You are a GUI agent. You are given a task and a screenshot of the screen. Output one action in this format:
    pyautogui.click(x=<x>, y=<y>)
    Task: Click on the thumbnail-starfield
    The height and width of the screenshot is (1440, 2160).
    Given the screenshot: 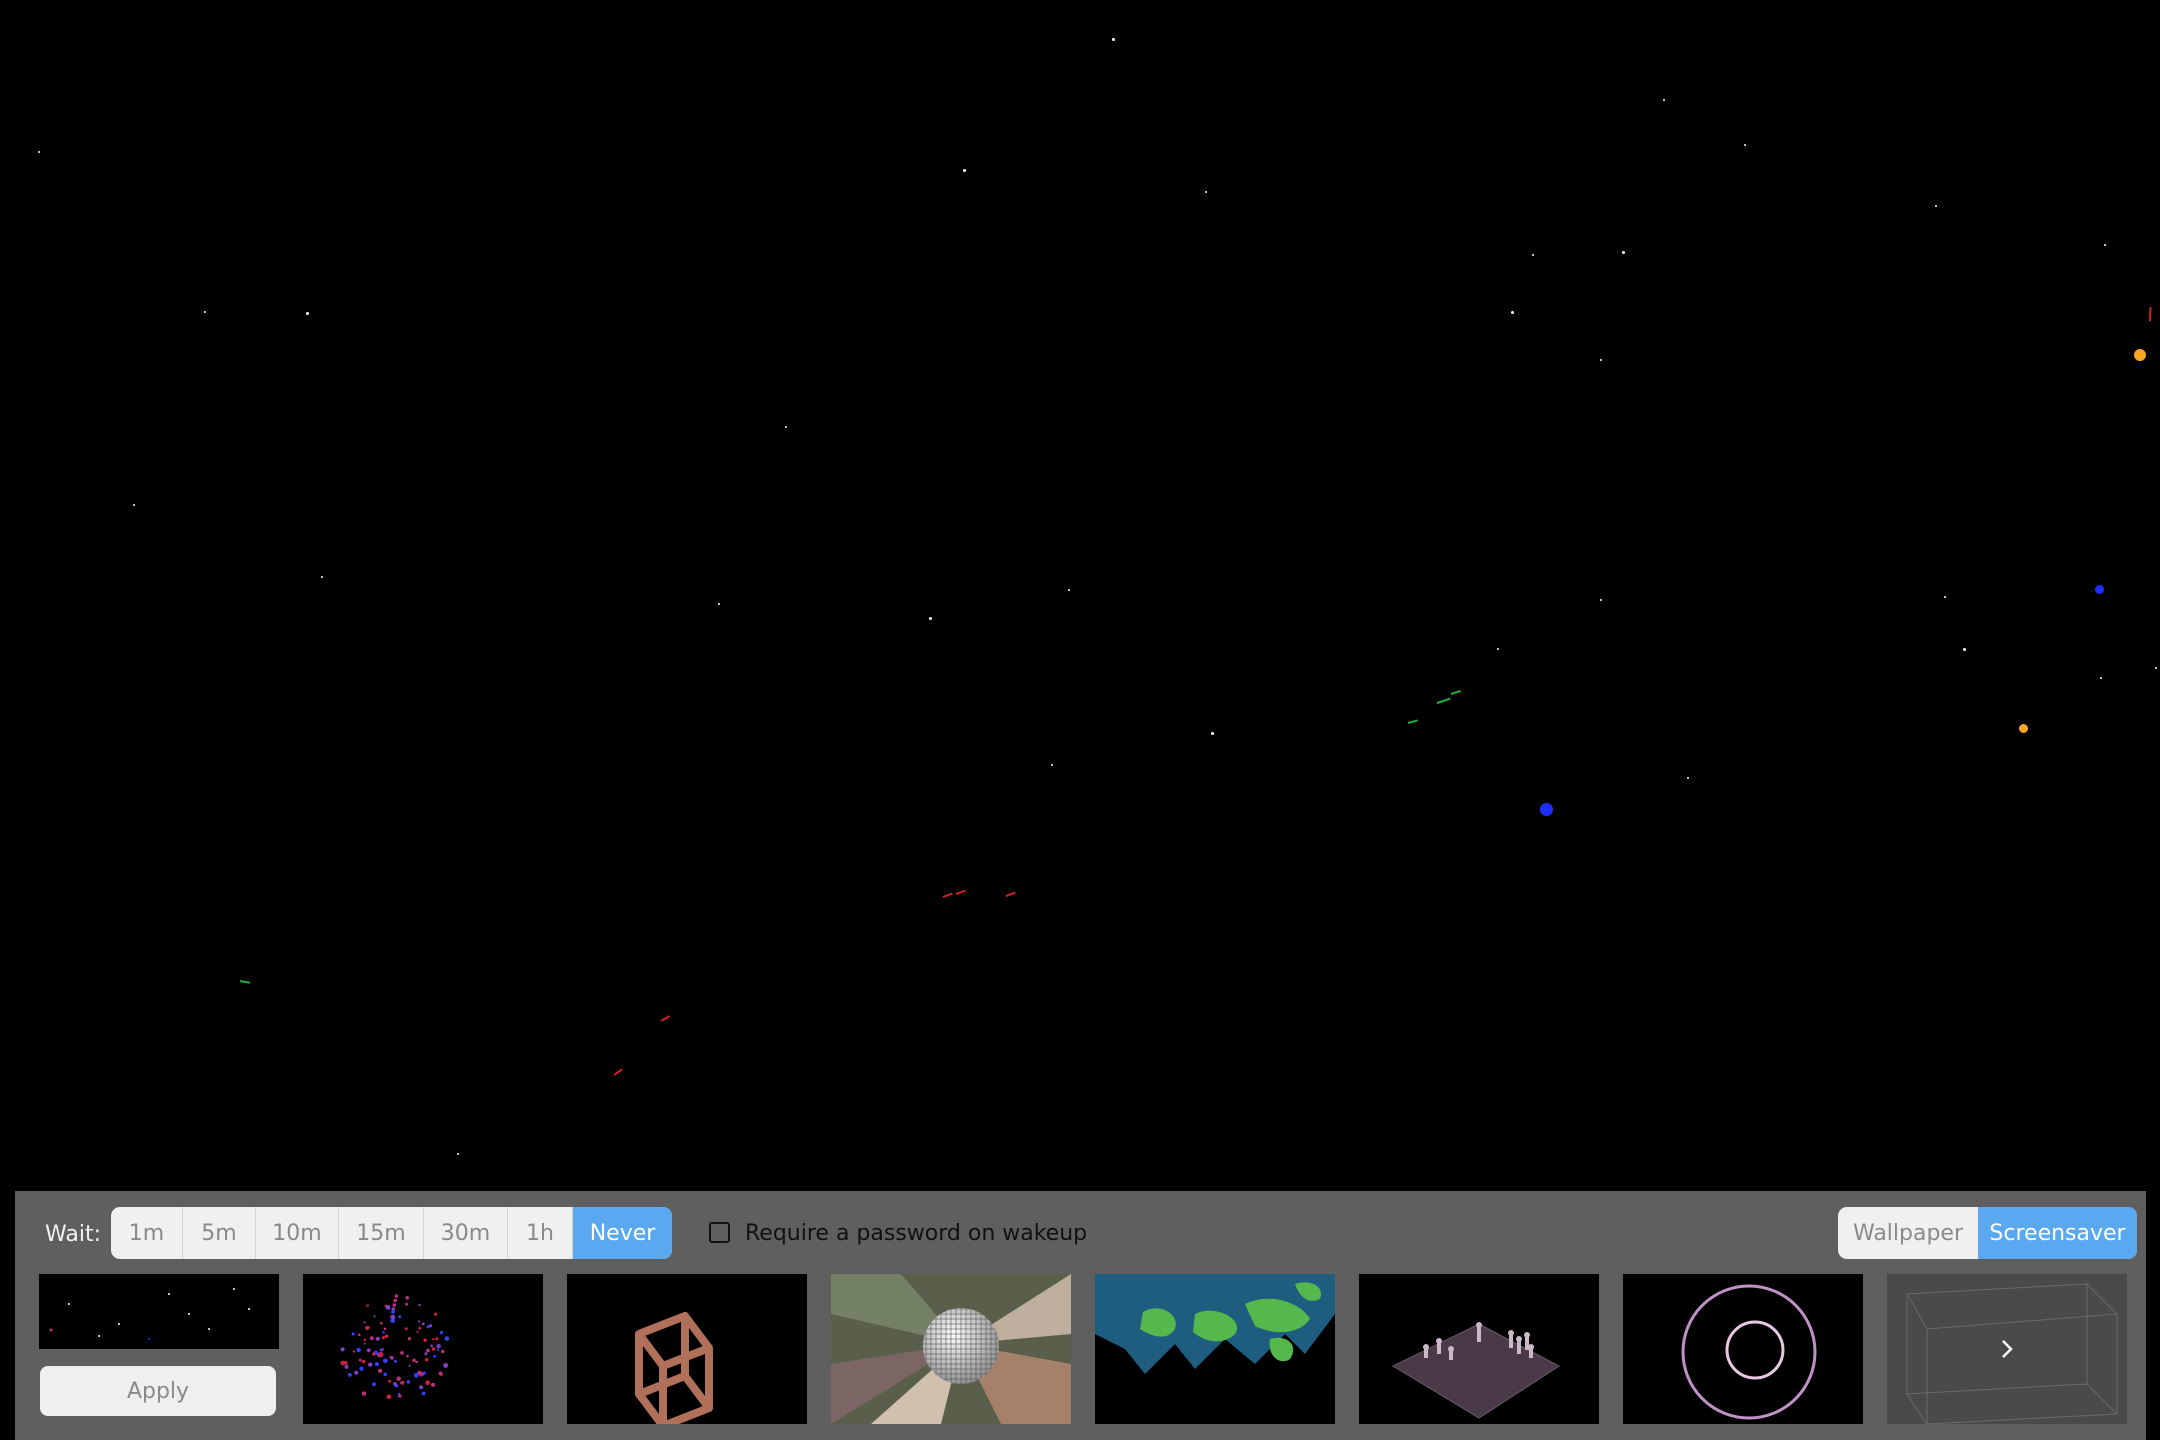 What is the action you would take?
    pyautogui.click(x=159, y=1311)
    